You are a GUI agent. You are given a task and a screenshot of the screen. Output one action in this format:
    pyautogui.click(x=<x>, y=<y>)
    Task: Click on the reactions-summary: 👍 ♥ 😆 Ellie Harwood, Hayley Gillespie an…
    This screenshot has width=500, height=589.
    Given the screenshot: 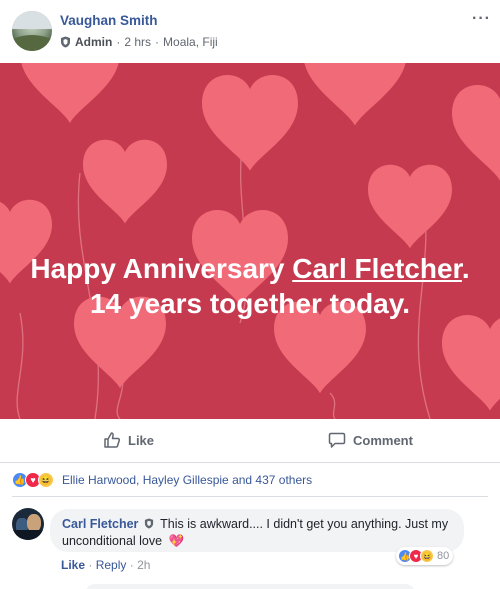 What is the action you would take?
    pyautogui.click(x=162, y=480)
    